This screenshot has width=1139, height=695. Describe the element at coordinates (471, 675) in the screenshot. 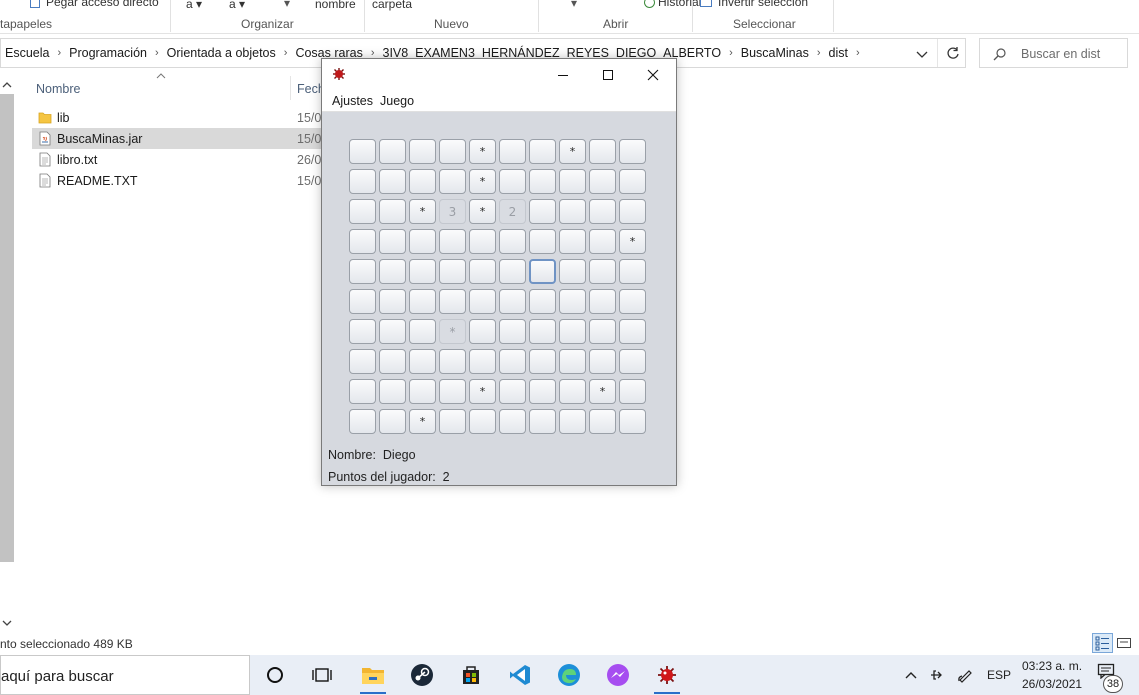

I see `store-taskbar-button` at that location.